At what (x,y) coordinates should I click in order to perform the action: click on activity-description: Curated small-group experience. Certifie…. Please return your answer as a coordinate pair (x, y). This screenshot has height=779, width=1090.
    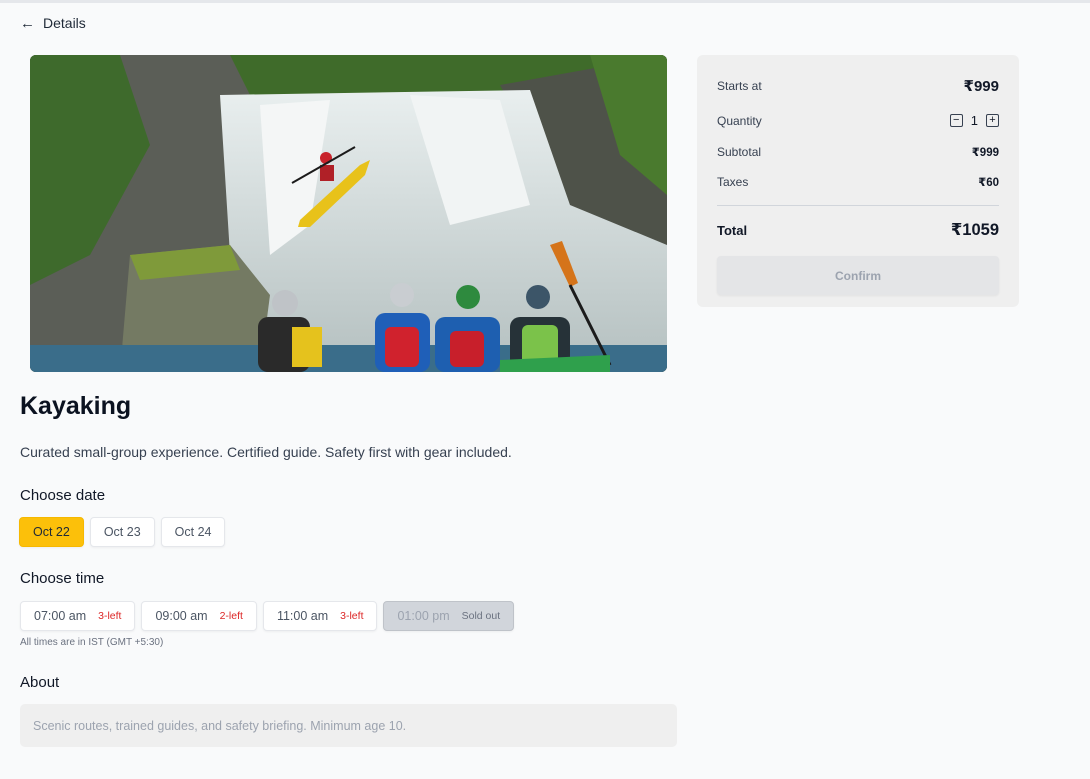
    Looking at the image, I should click on (266, 452).